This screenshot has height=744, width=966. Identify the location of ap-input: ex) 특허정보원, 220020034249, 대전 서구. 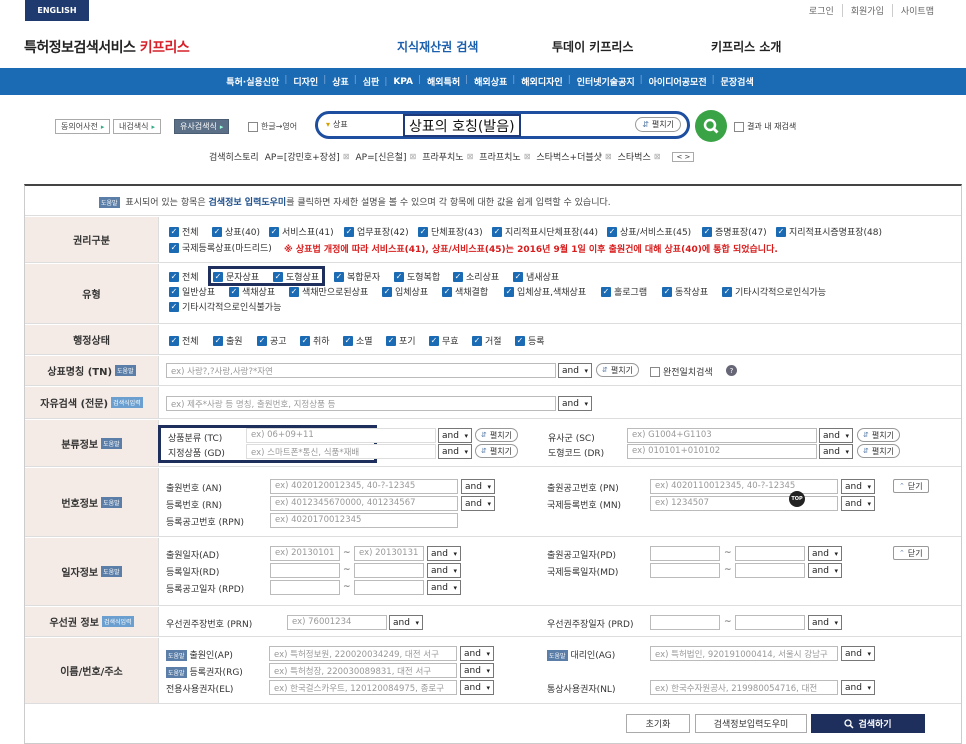
(363, 653).